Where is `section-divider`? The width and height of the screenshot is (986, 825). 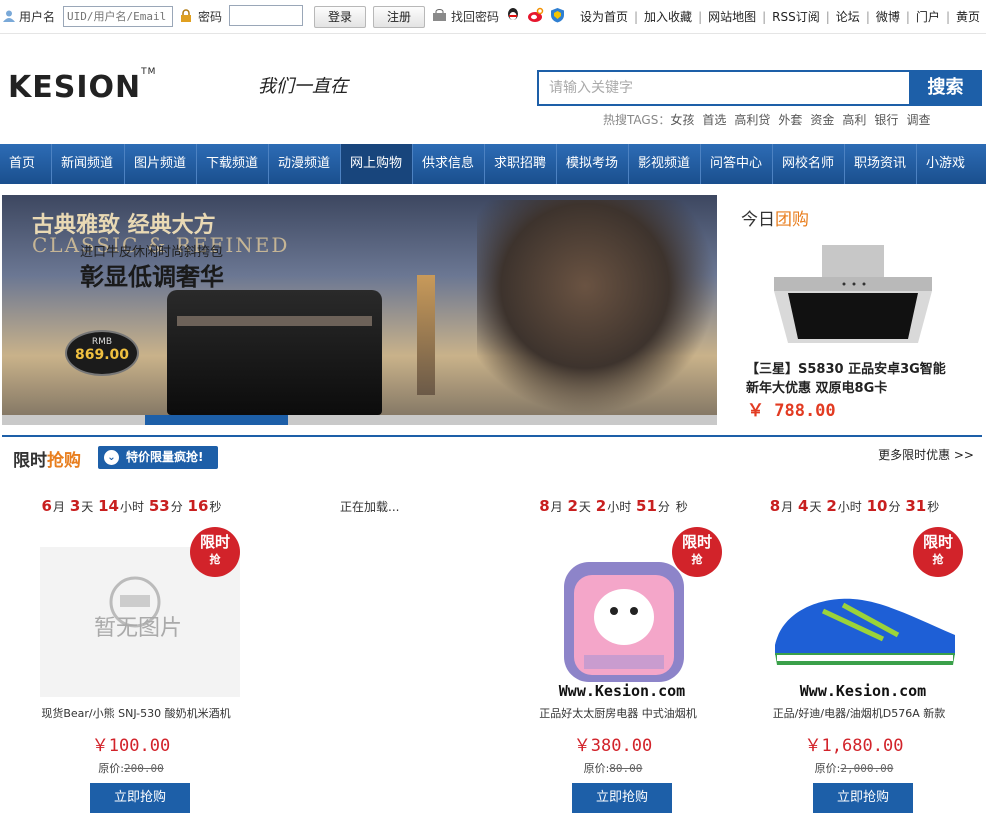
section-divider is located at coordinates (492, 436).